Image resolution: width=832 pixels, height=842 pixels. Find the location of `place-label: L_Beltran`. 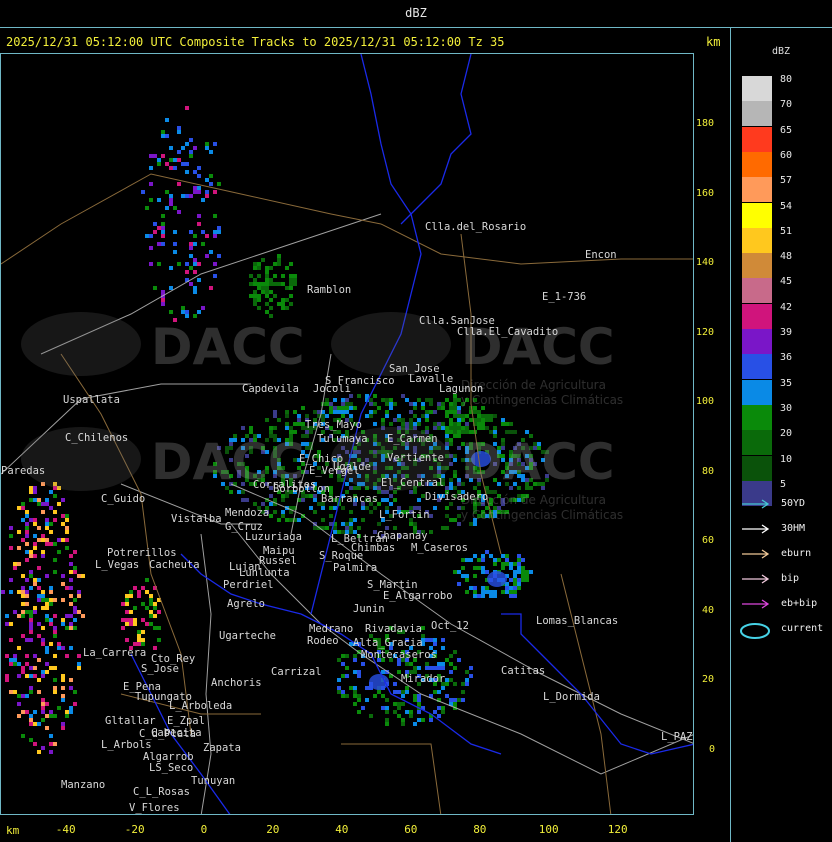

place-label: L_Beltran is located at coordinates (359, 539).